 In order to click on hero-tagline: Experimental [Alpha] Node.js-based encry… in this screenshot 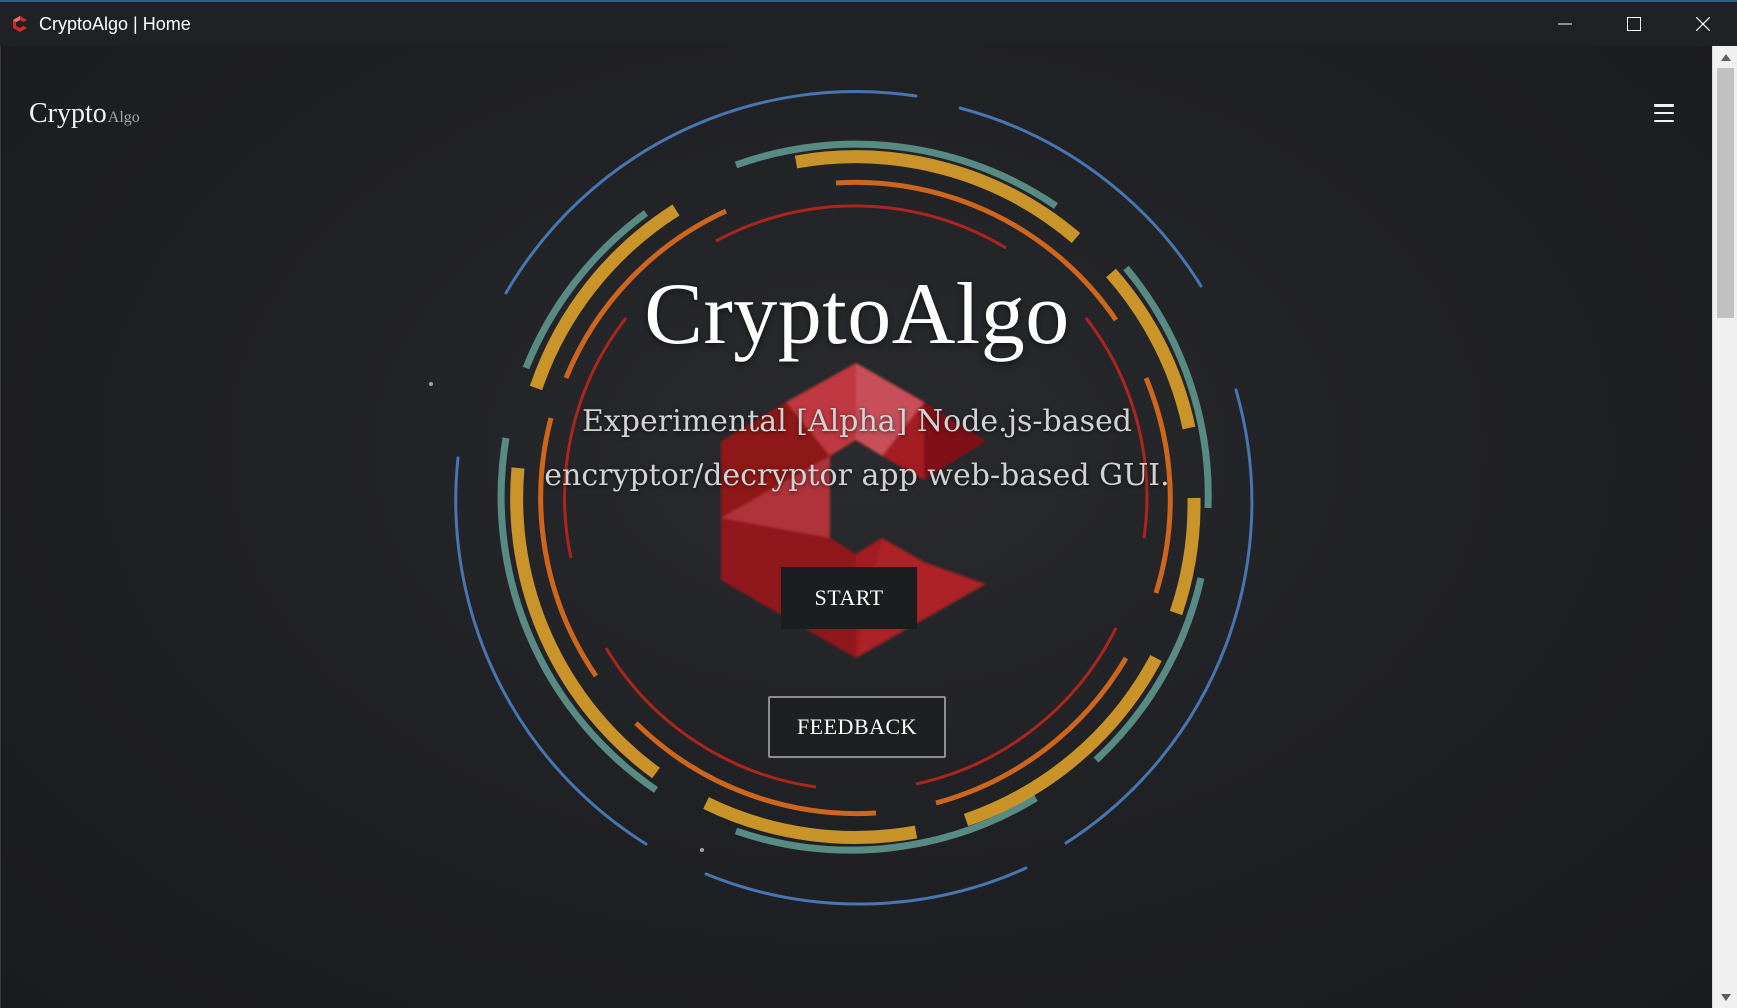, I will do `click(857, 448)`.